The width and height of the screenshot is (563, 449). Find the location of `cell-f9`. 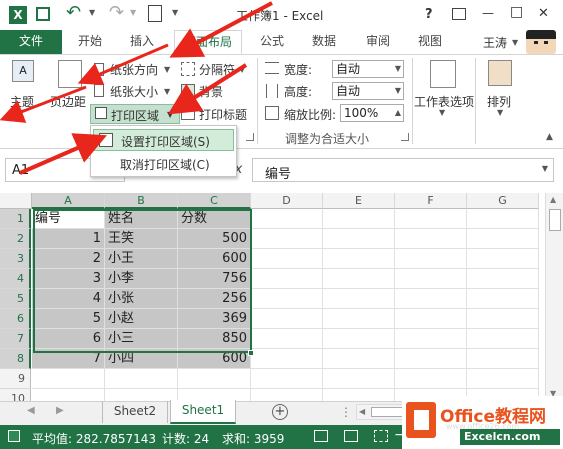

cell-f9 is located at coordinates (431, 379).